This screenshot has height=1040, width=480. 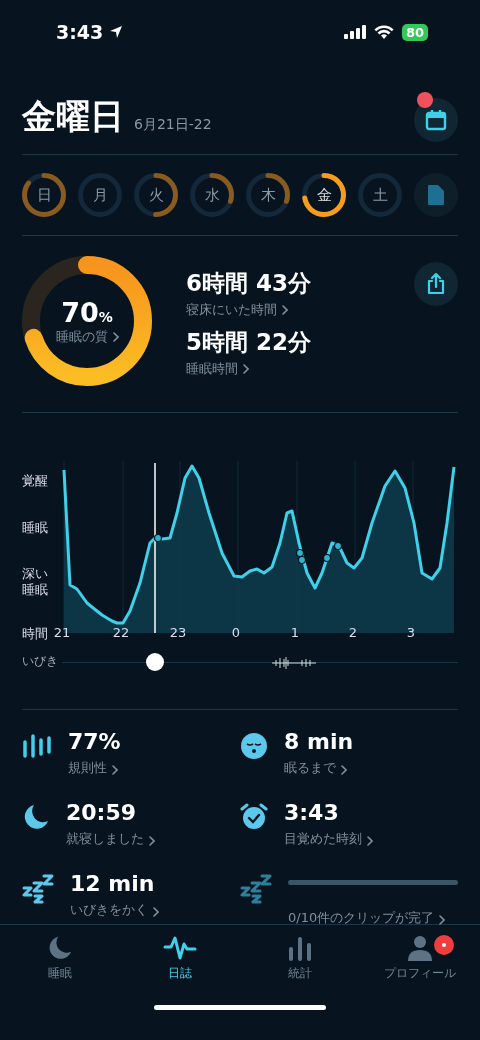 I want to click on stat-value: 77%, so click(x=95, y=742).